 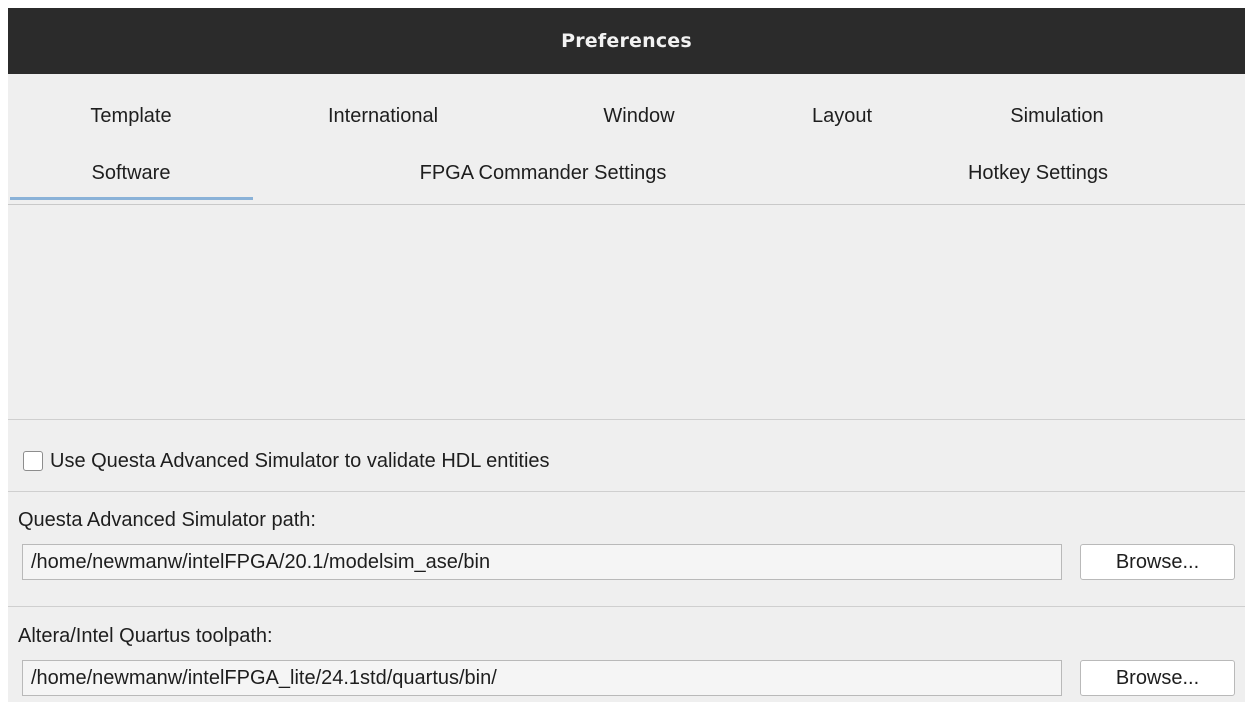 I want to click on title-bar: Preferences, so click(x=626, y=41).